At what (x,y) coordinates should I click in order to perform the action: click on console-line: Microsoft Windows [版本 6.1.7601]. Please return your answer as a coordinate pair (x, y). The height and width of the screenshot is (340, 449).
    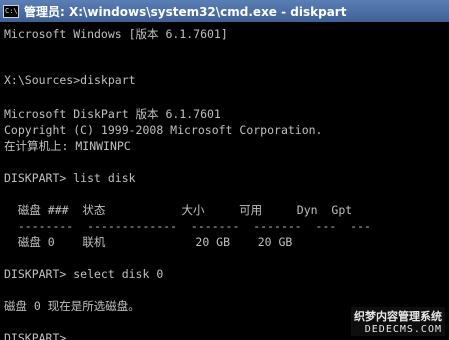
    Looking at the image, I should click on (116, 34).